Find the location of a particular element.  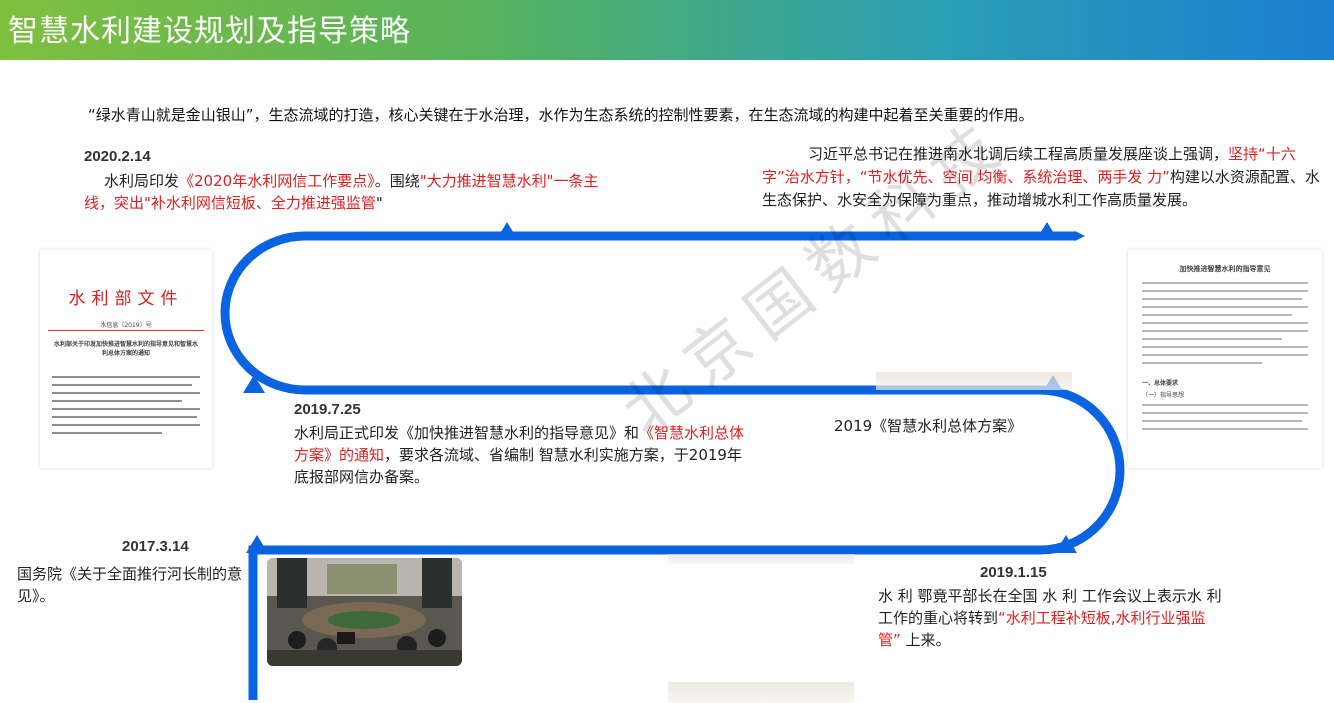

document-divider is located at coordinates (126, 330).